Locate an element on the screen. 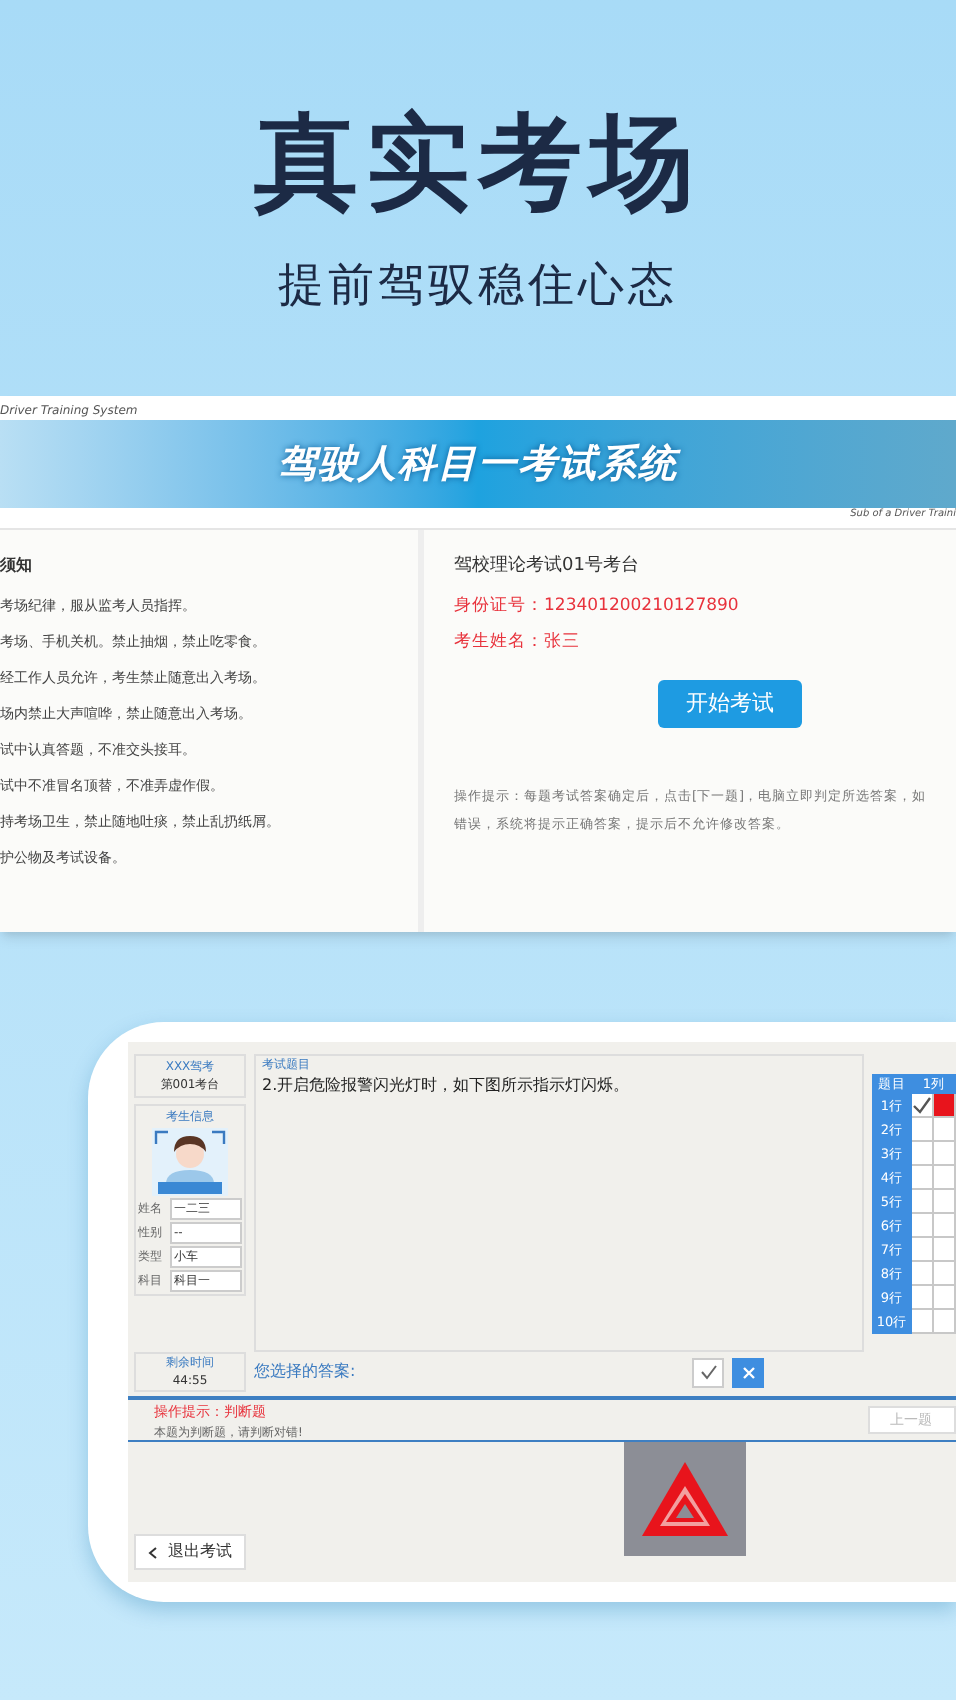  avatar-icon is located at coordinates (190, 1162).